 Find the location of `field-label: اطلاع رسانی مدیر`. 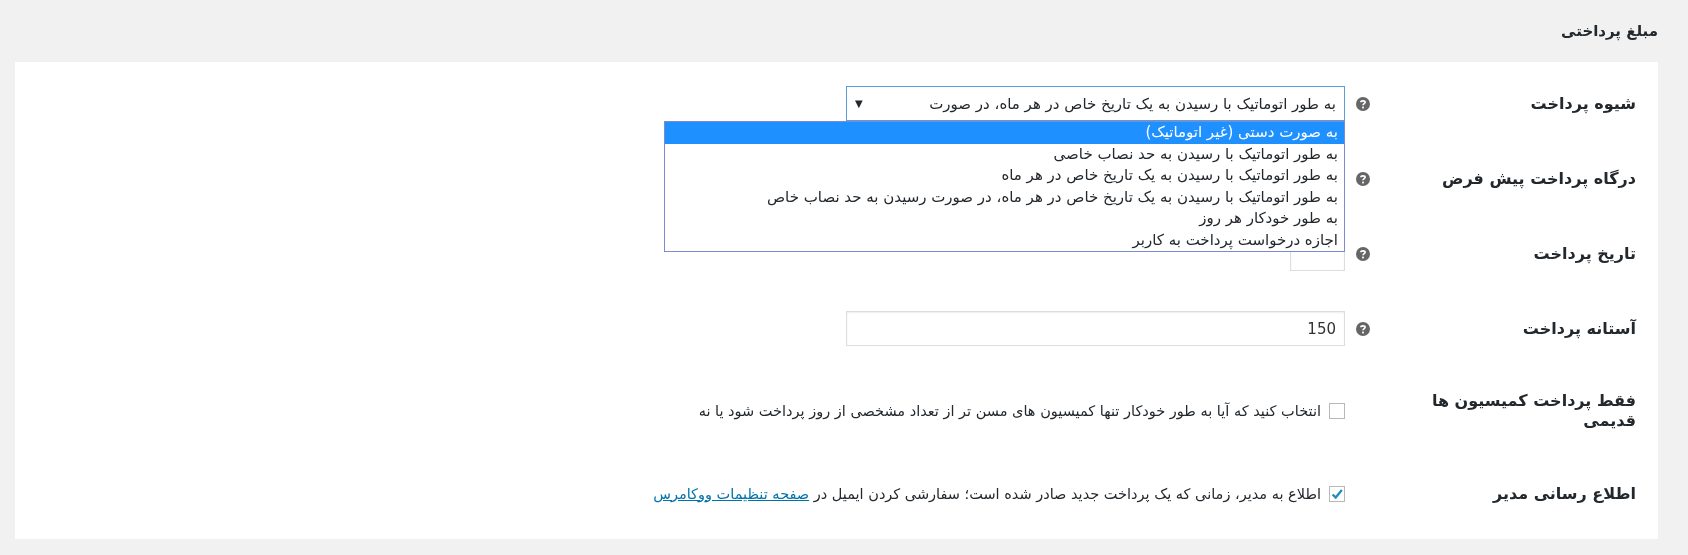

field-label: اطلاع رسانی مدیر is located at coordinates (1563, 493).